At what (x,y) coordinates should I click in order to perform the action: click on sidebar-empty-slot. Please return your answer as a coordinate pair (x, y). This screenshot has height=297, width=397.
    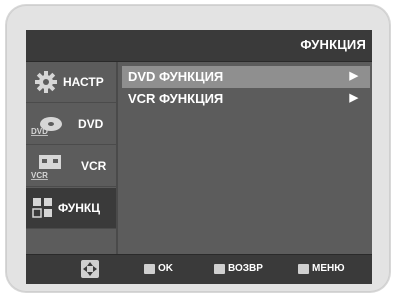
    Looking at the image, I should click on (71, 242).